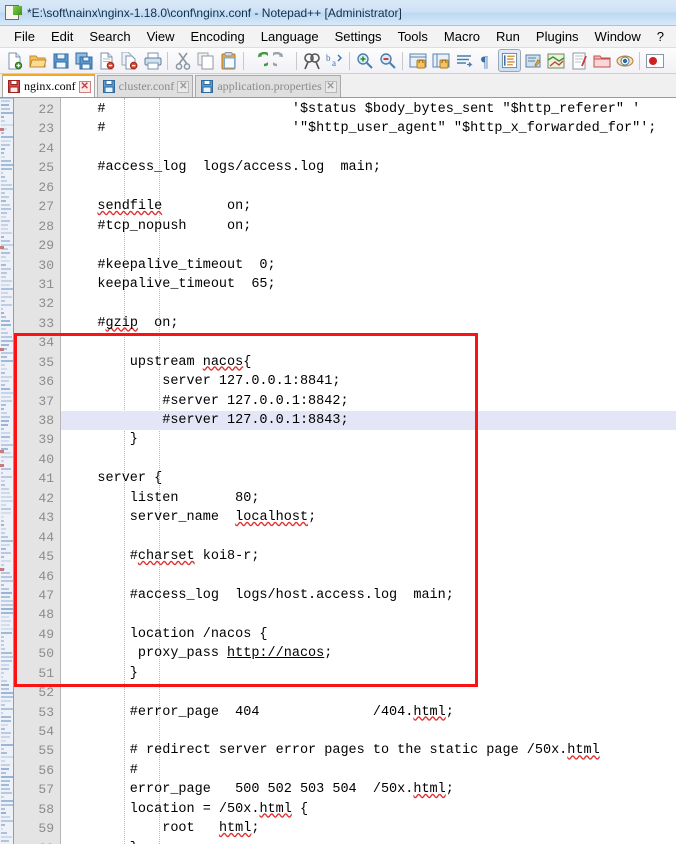  What do you see at coordinates (368, 401) in the screenshot?
I see `code-line: #server 127.0.0.1:8842;` at bounding box center [368, 401].